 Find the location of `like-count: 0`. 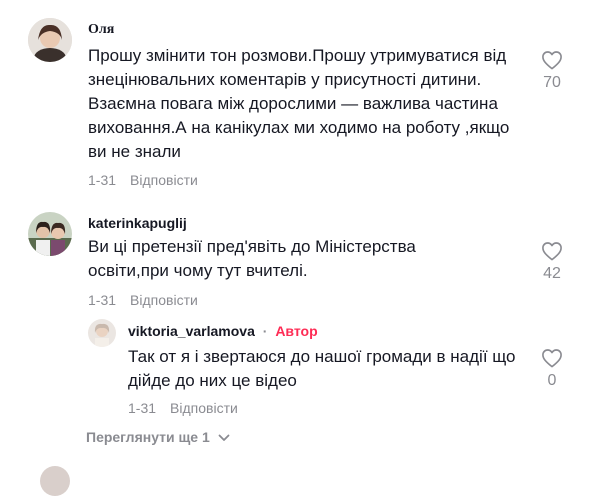

like-count: 0 is located at coordinates (552, 380).